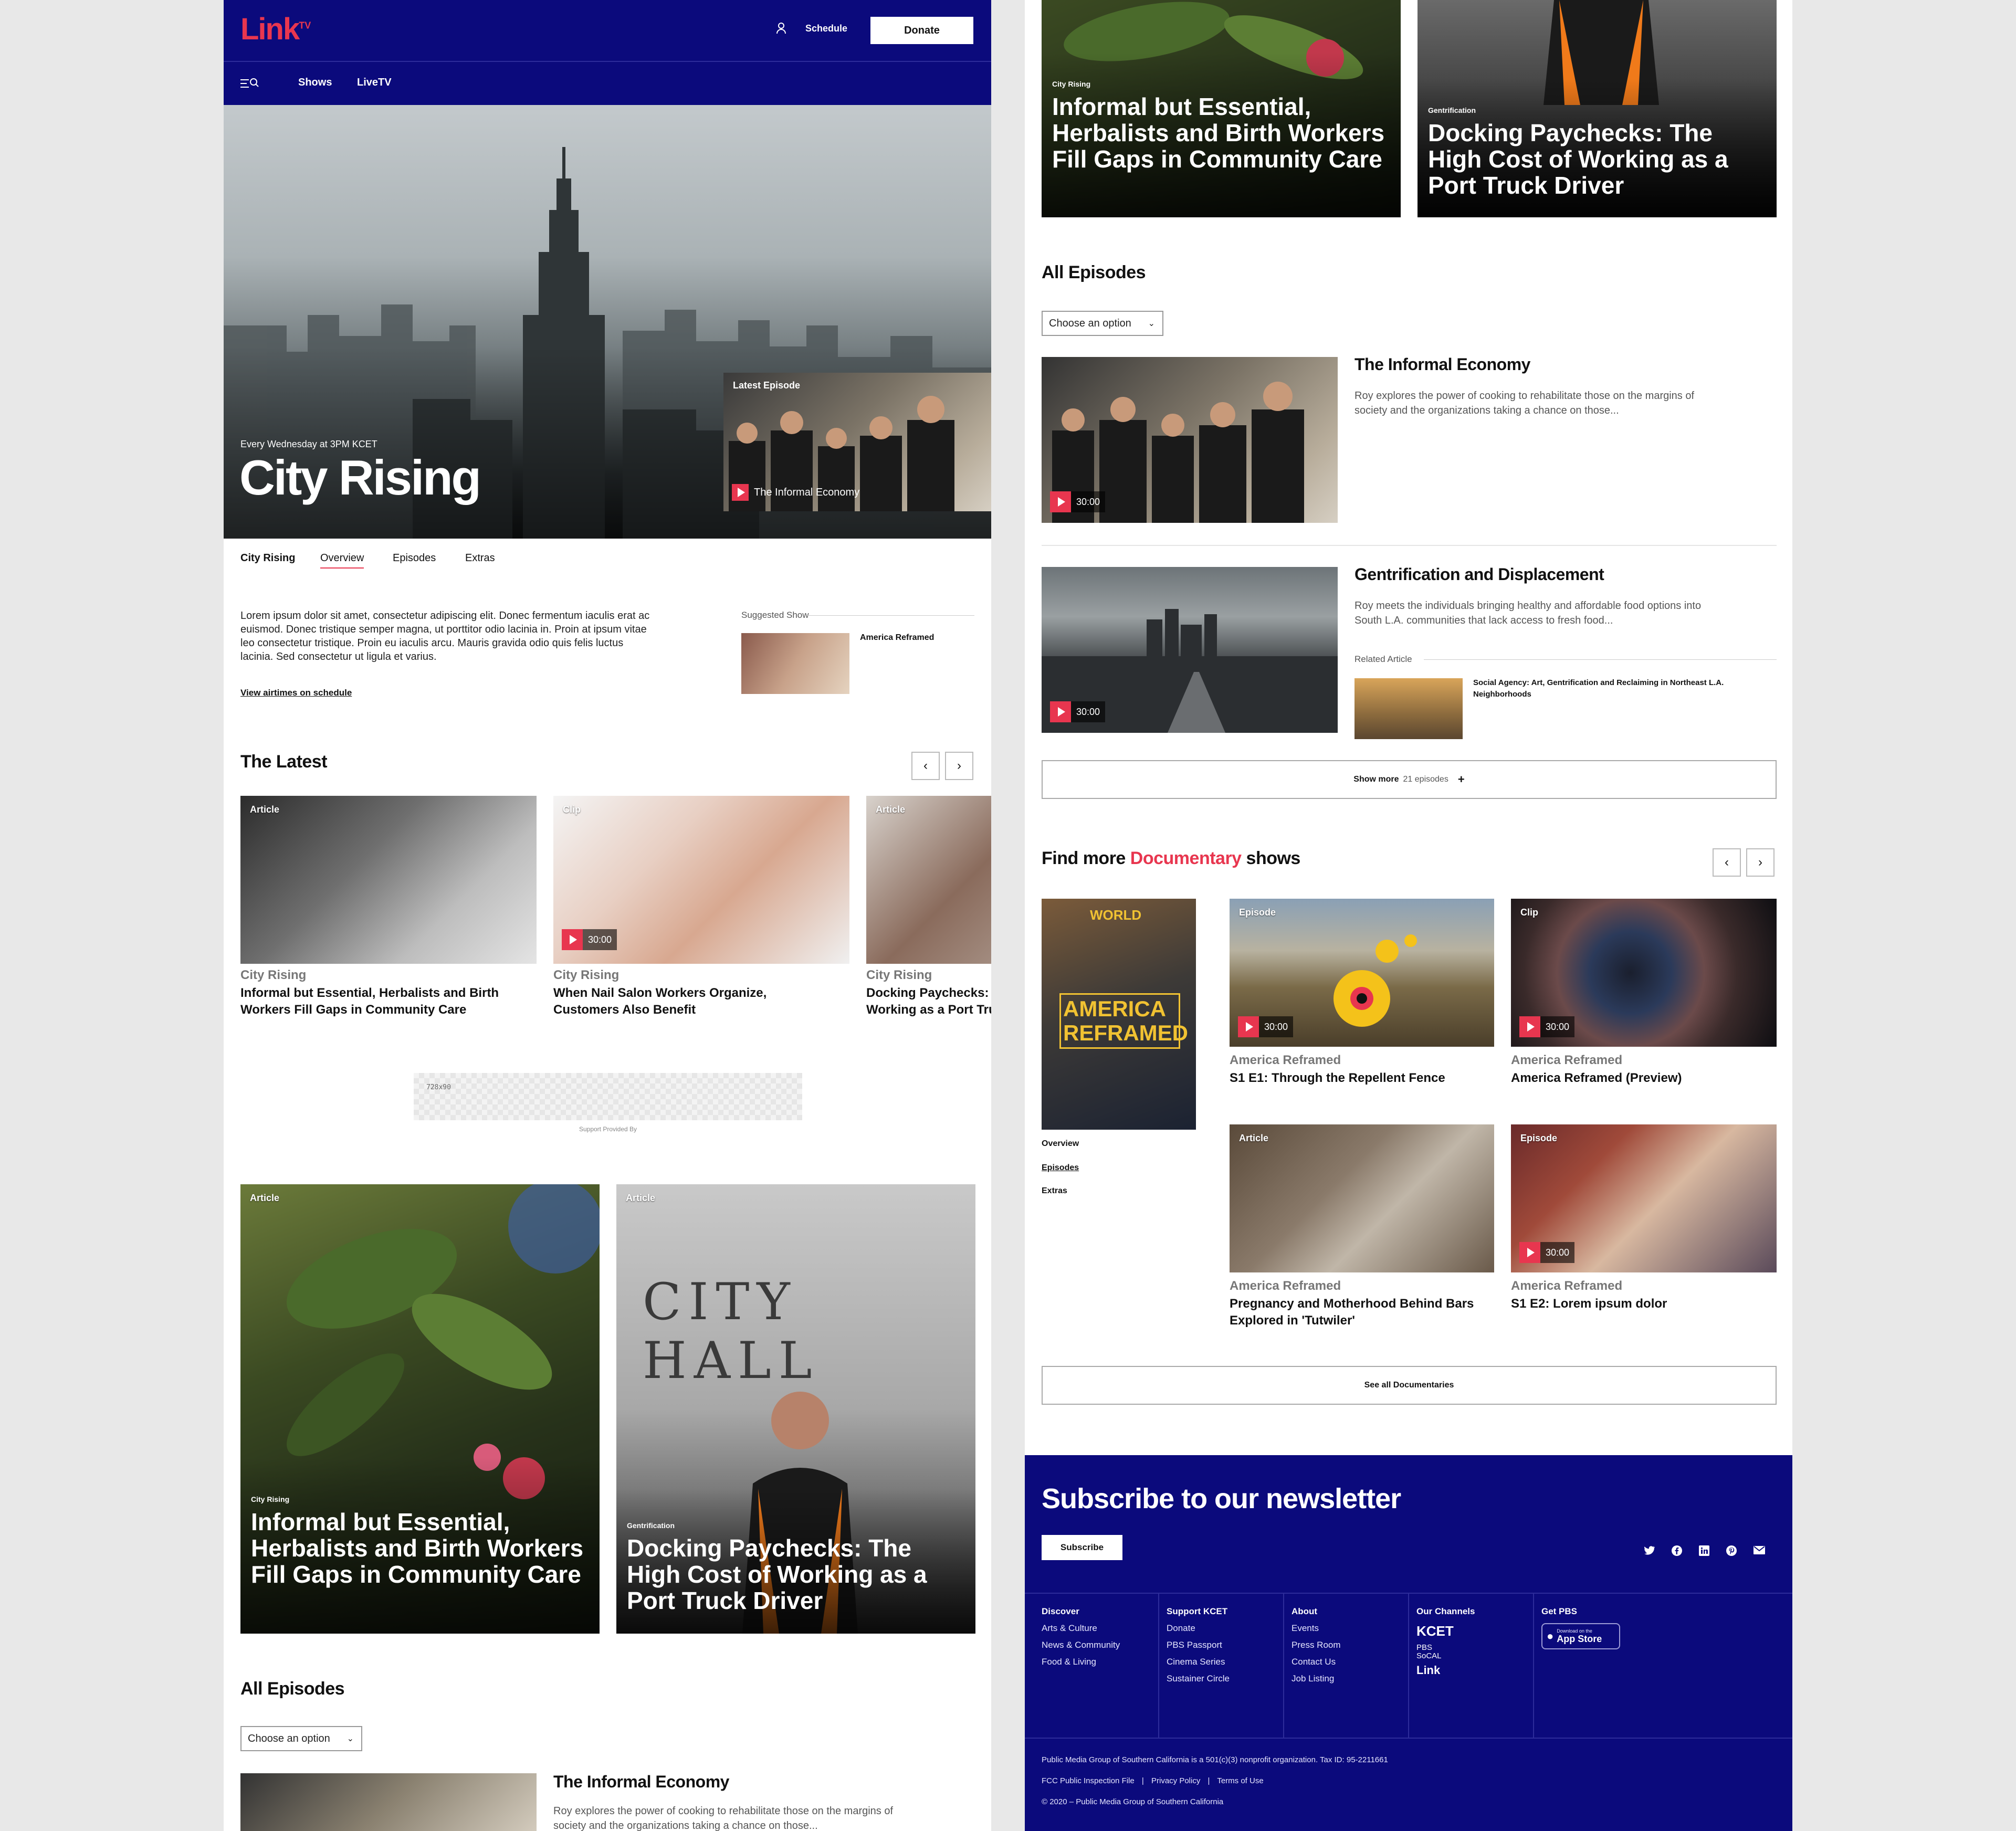 The height and width of the screenshot is (1831, 2016). I want to click on twitter-icon, so click(1649, 1552).